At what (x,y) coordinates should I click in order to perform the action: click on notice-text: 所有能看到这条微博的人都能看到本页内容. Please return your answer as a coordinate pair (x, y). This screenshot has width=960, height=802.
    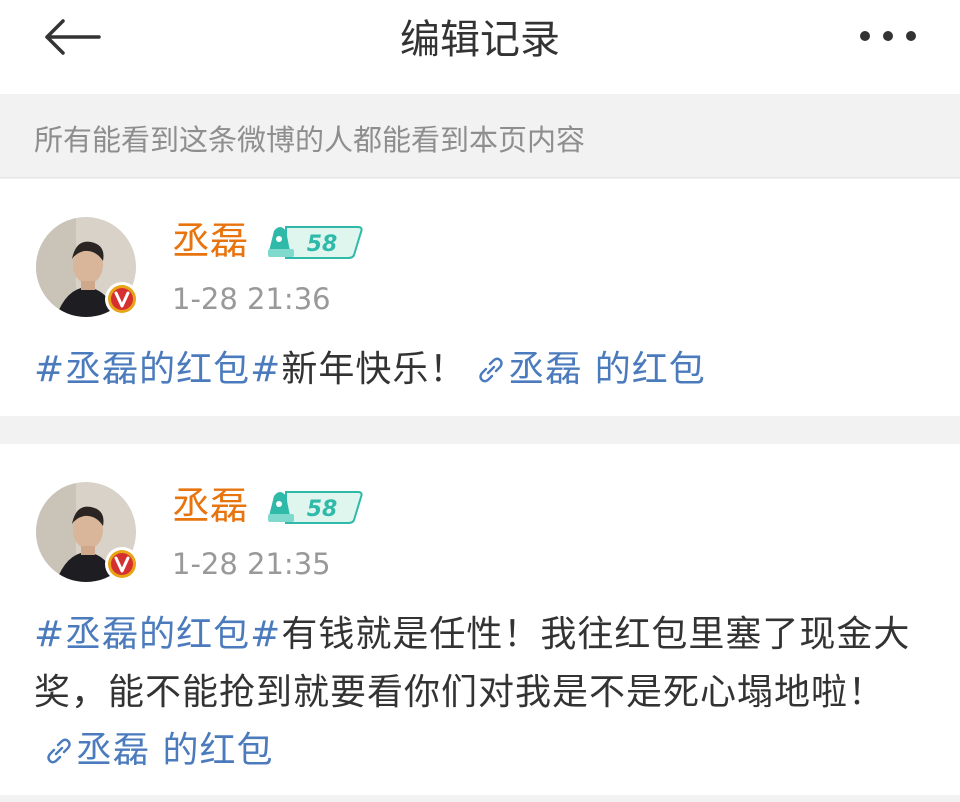
    Looking at the image, I should click on (310, 140).